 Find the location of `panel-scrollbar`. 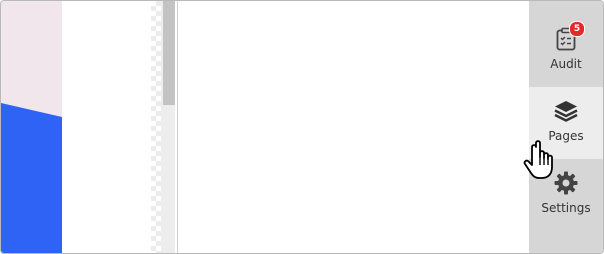

panel-scrollbar is located at coordinates (168, 127).